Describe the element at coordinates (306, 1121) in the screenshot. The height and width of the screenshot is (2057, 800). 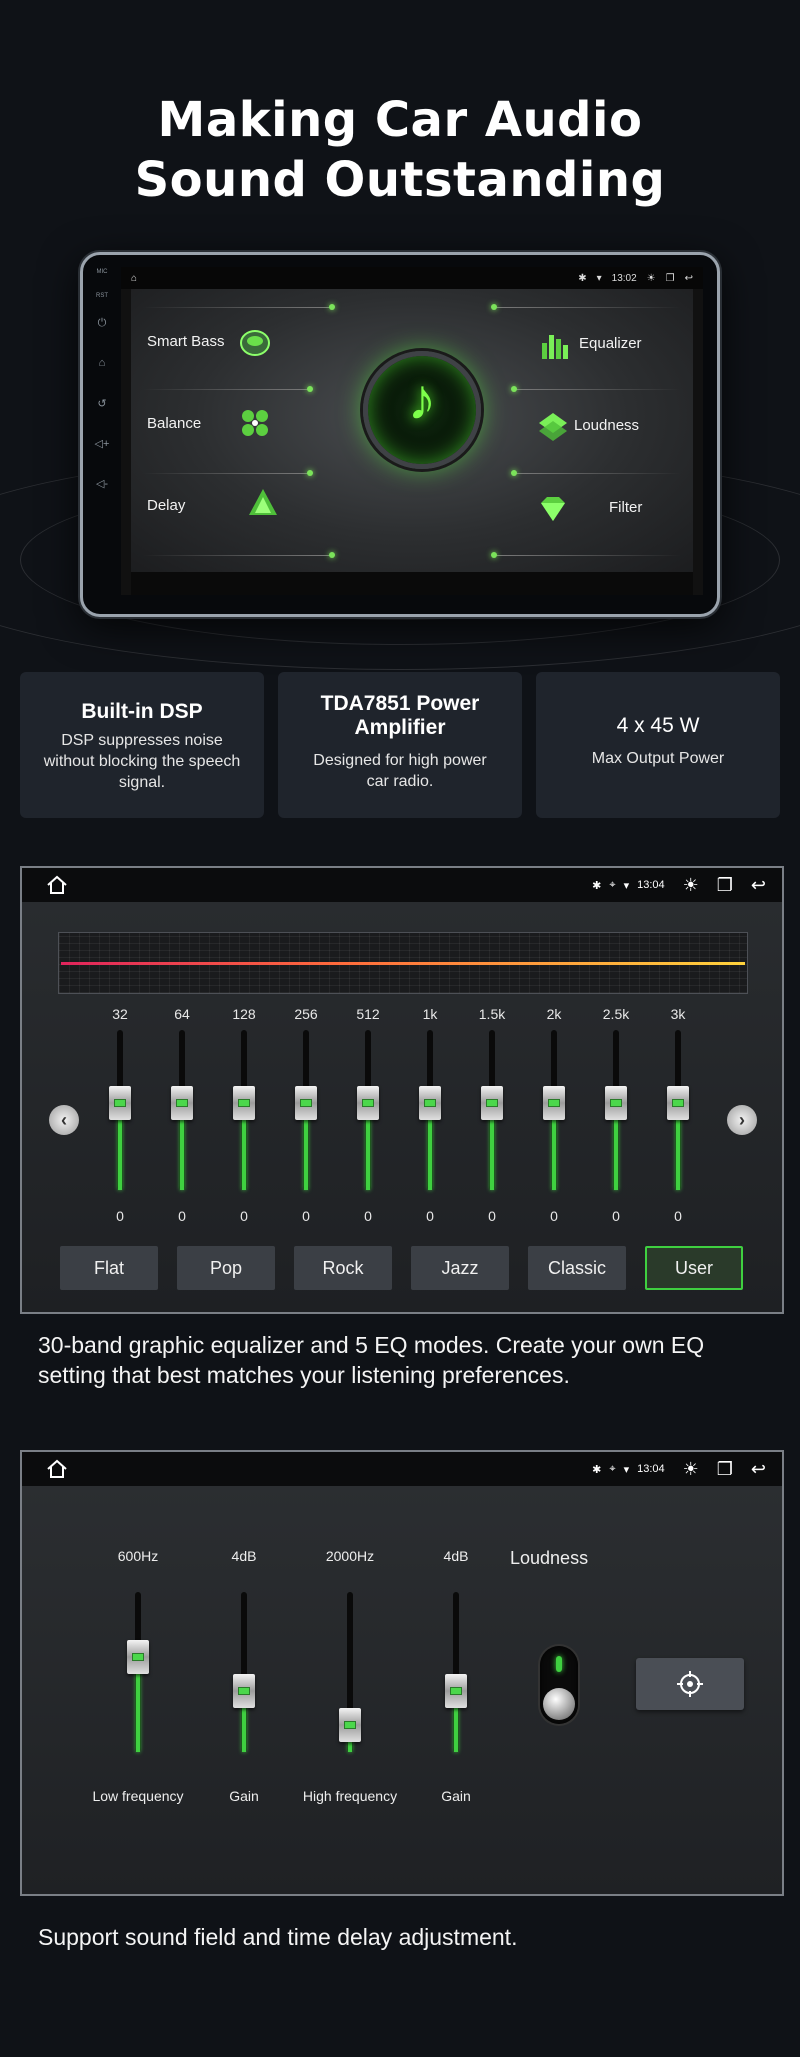
I see `eq-band-3: 256 0` at that location.